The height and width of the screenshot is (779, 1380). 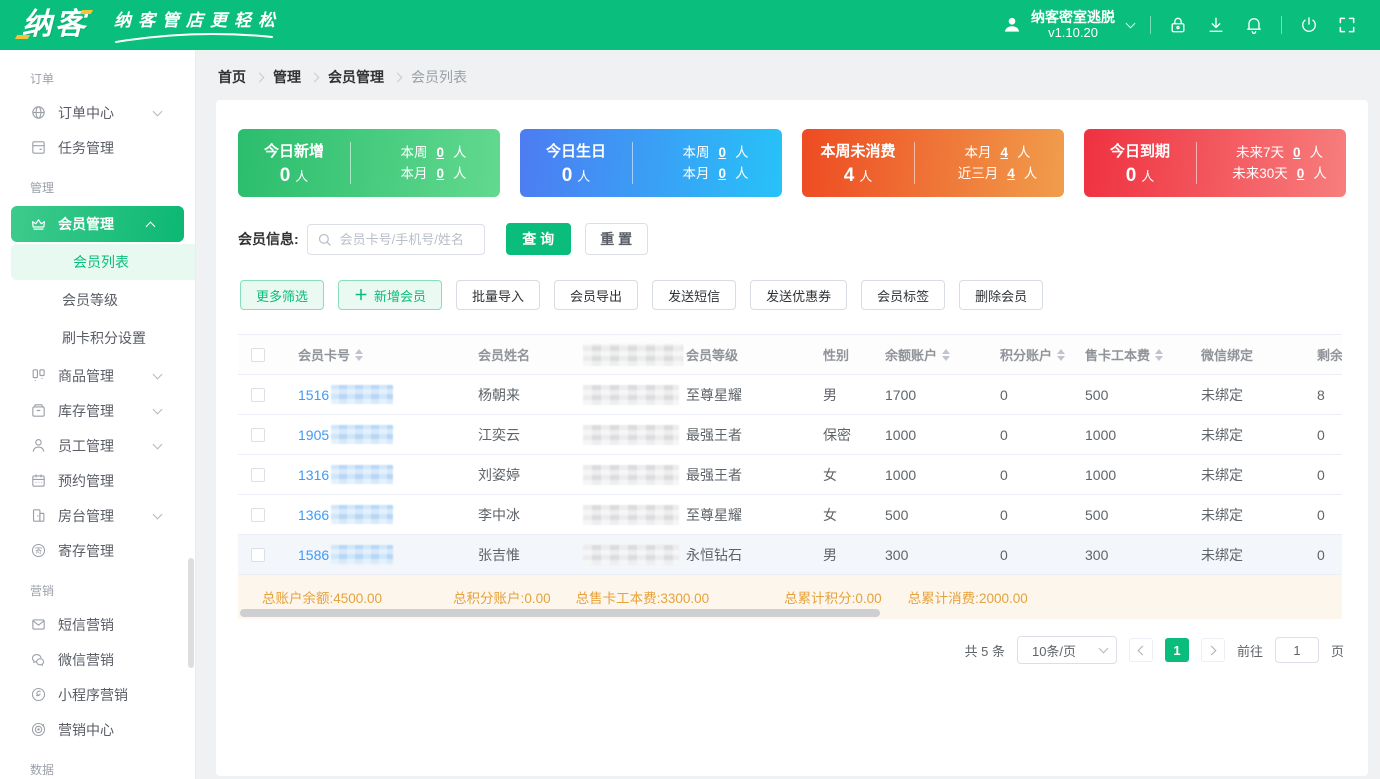 I want to click on add-member-label: 新增会员, so click(x=400, y=296).